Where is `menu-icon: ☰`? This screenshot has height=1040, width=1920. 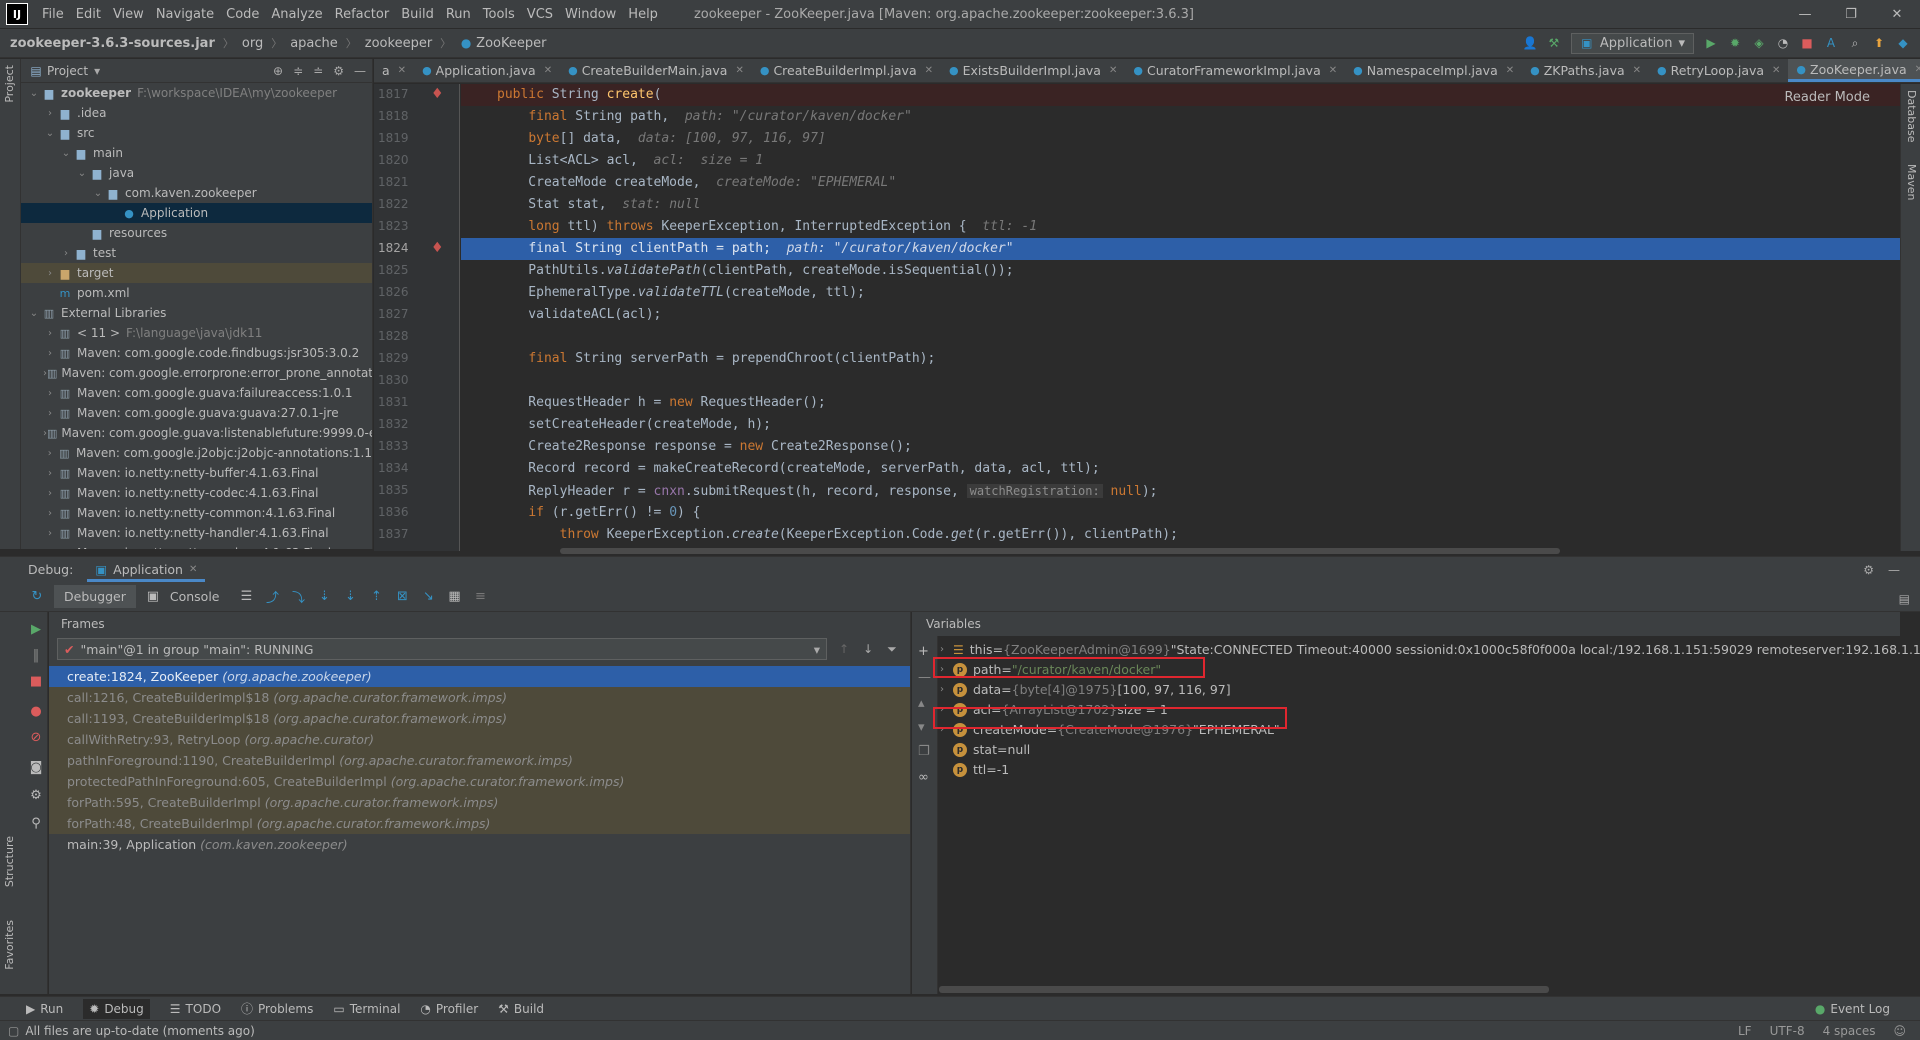
menu-icon: ☰ is located at coordinates (247, 596).